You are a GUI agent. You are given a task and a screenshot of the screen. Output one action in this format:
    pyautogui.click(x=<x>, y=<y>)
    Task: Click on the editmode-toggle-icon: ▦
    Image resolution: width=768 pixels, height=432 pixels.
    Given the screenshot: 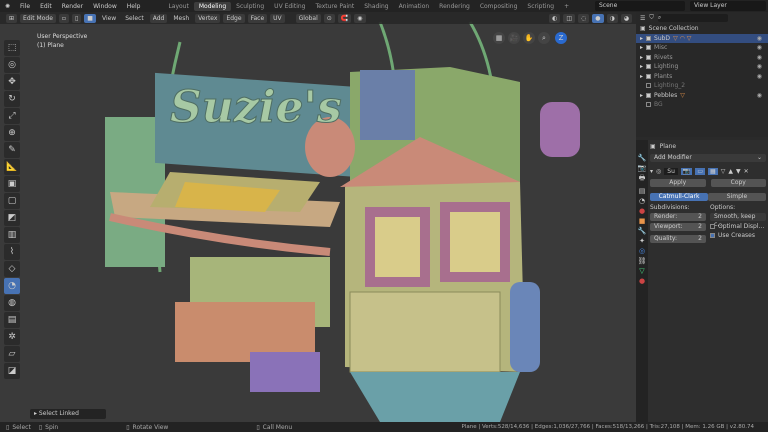 What is the action you would take?
    pyautogui.click(x=713, y=171)
    